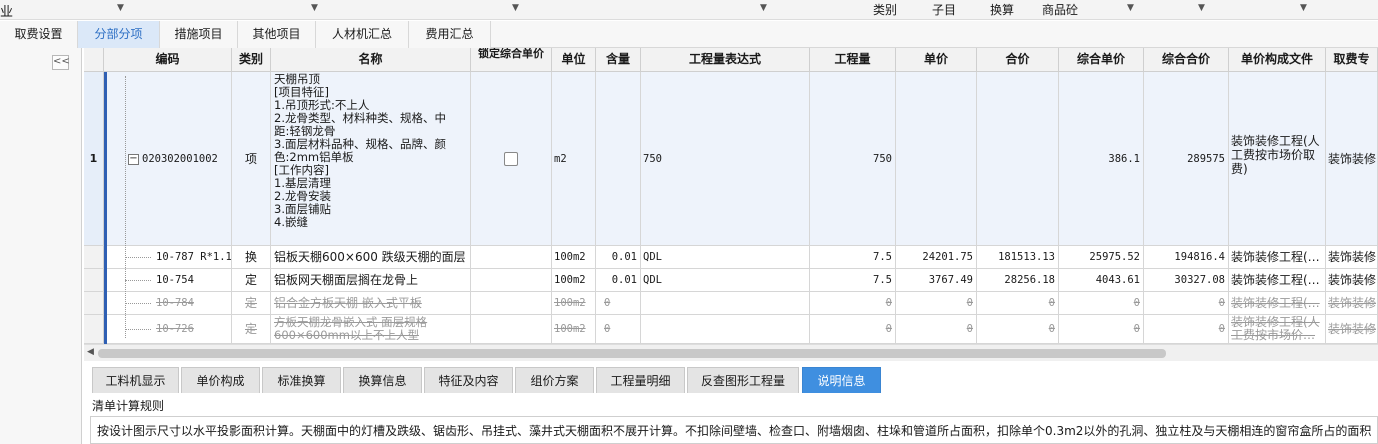 This screenshot has height=444, width=1378. Describe the element at coordinates (133, 159) in the screenshot. I see `collapse-tree-icon: −` at that location.